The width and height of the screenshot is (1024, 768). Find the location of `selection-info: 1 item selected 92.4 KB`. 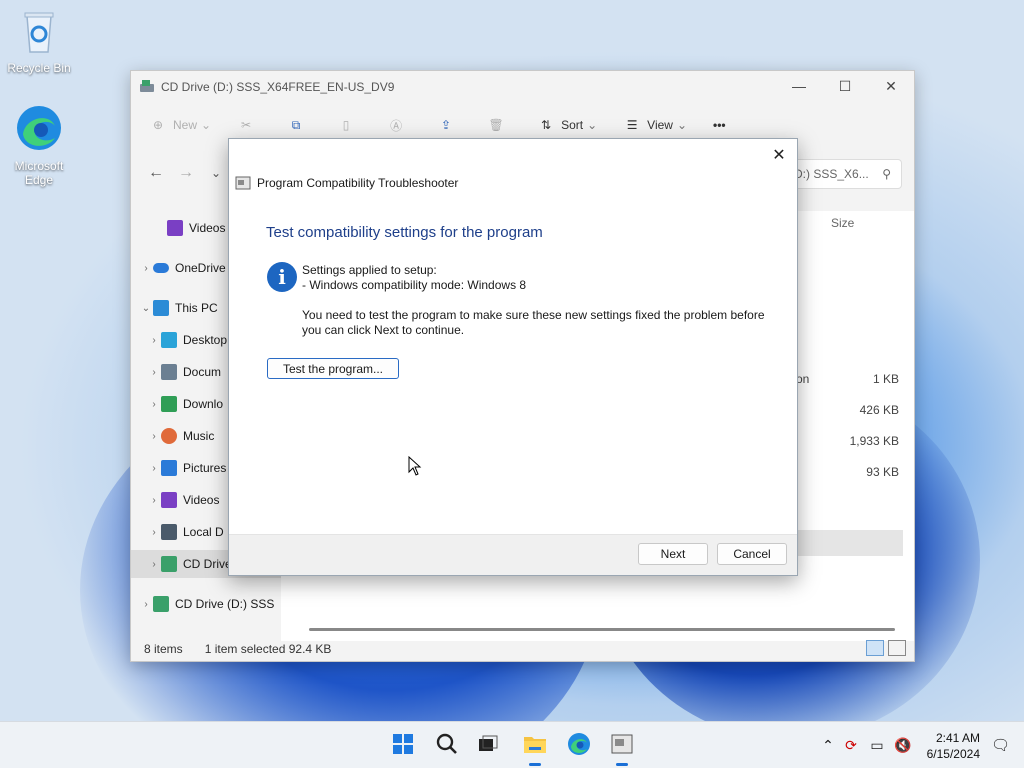

selection-info: 1 item selected 92.4 KB is located at coordinates (268, 649).